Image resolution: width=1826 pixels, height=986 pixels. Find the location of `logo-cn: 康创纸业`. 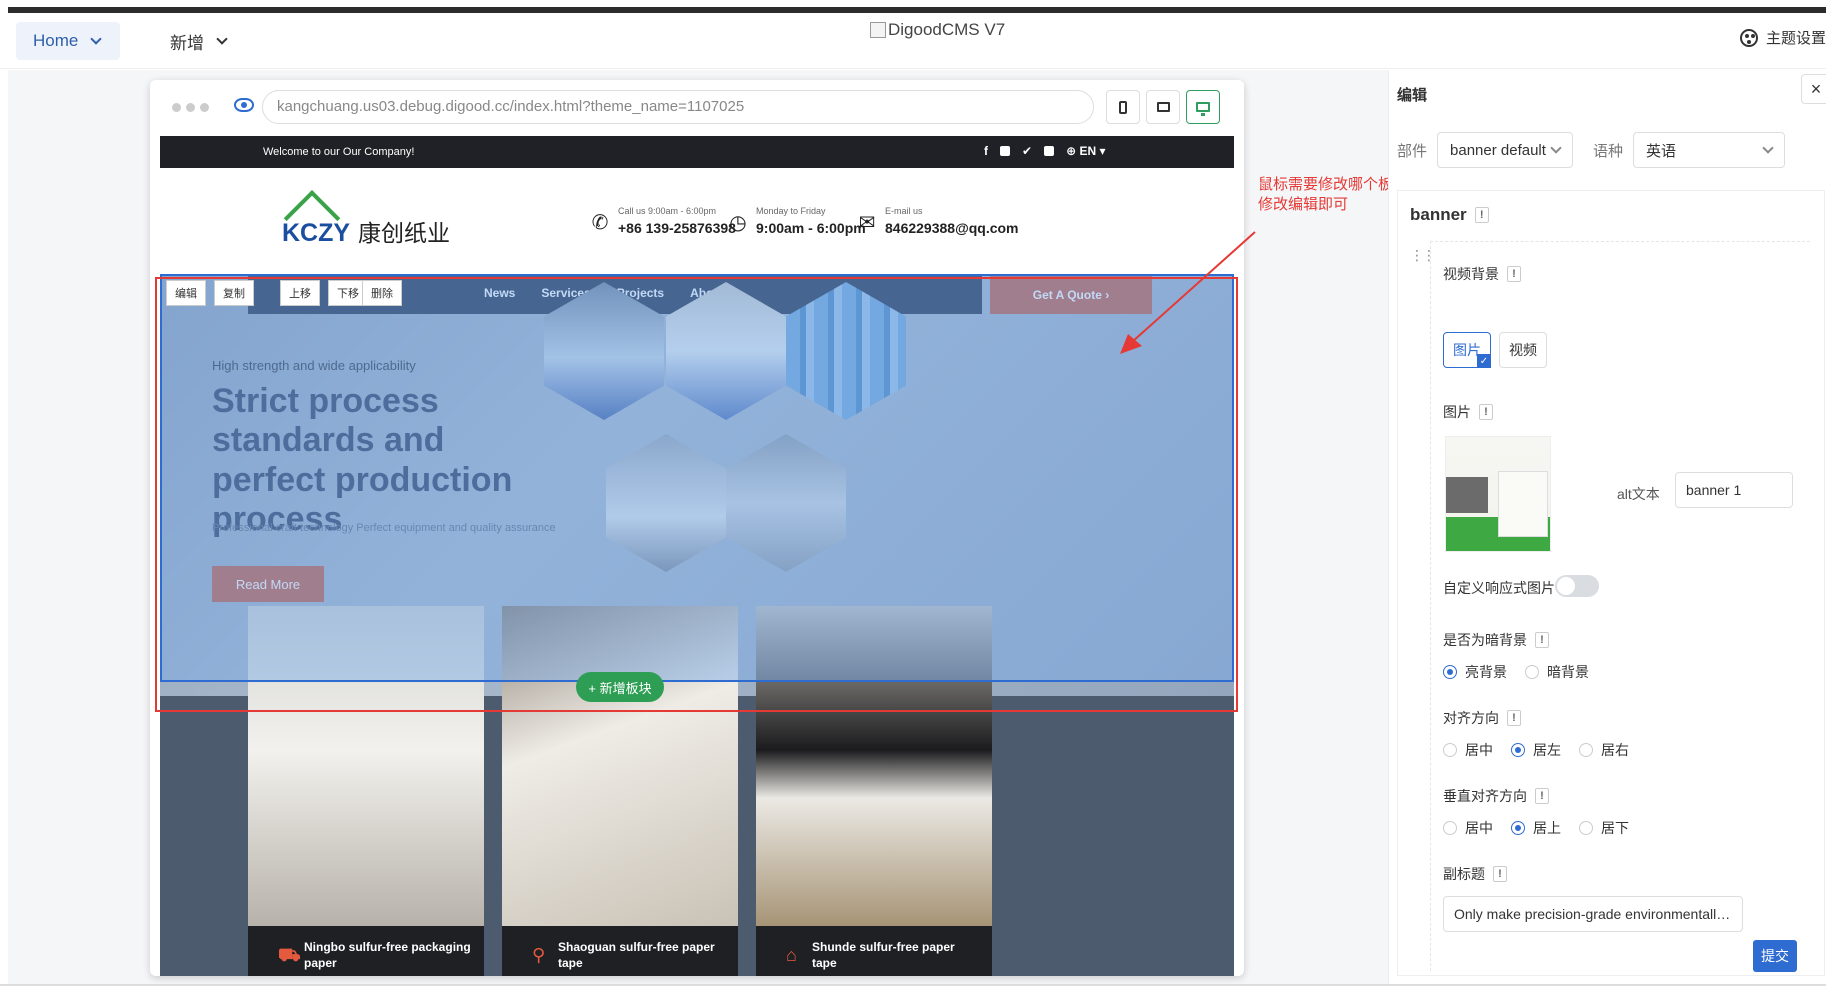

logo-cn: 康创纸业 is located at coordinates (404, 233).